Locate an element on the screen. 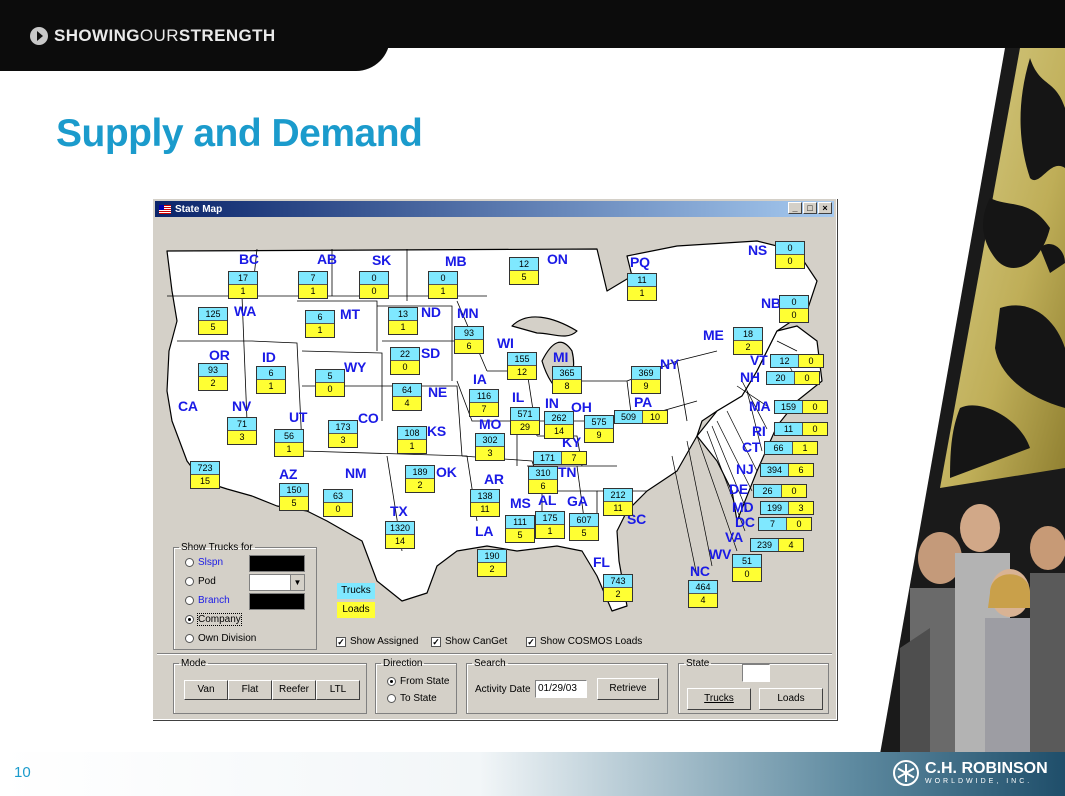 This screenshot has width=1065, height=796. state-label-wv: WV is located at coordinates (720, 554).